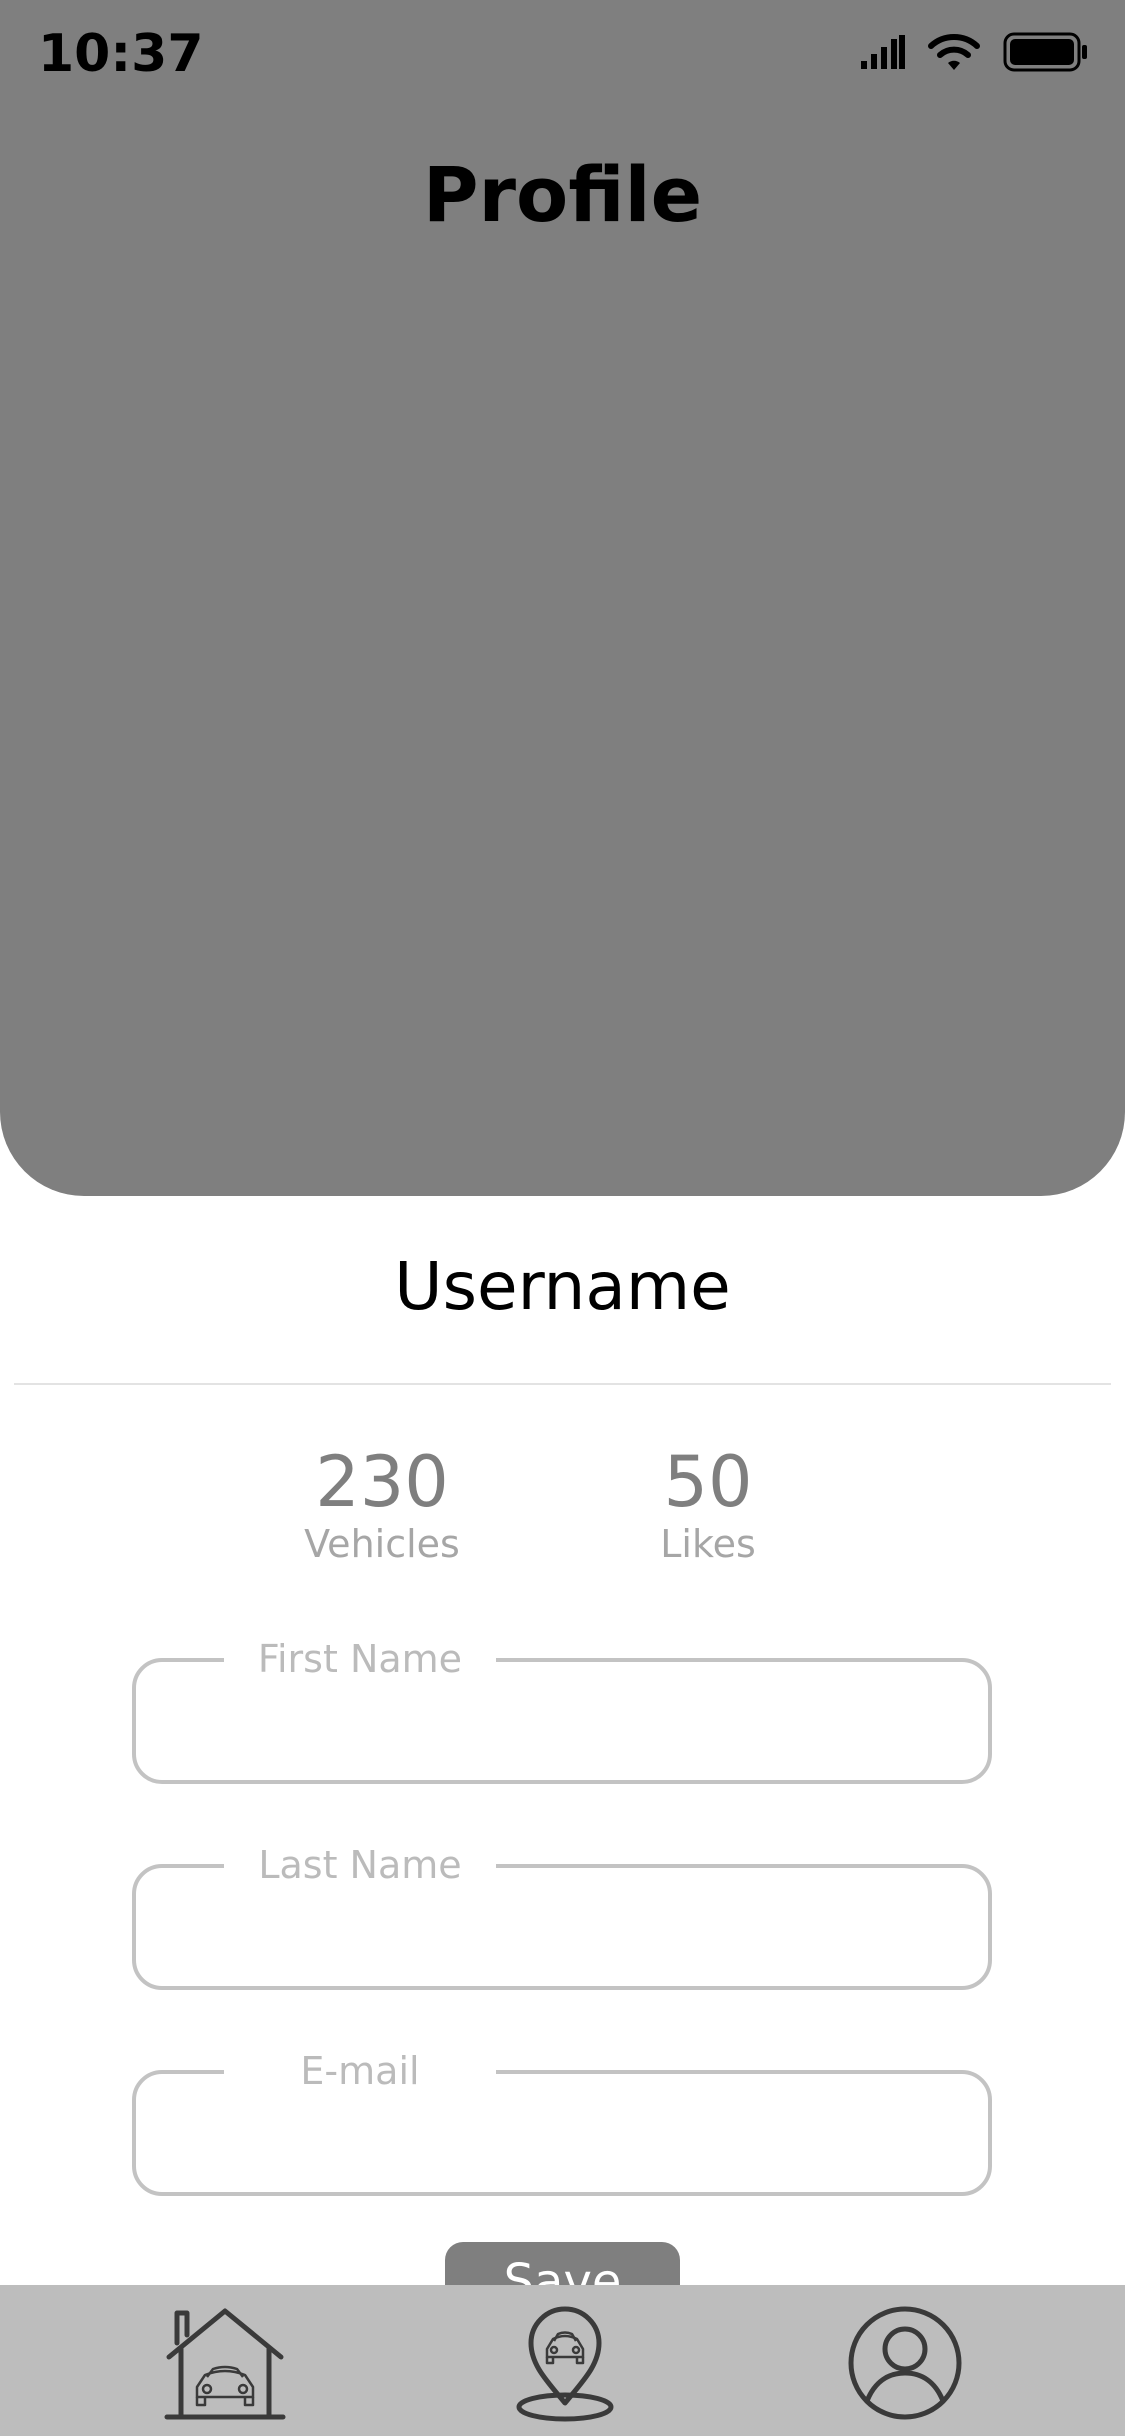 This screenshot has height=2436, width=1125. Describe the element at coordinates (563, 1733) in the screenshot. I see `first-name-input` at that location.